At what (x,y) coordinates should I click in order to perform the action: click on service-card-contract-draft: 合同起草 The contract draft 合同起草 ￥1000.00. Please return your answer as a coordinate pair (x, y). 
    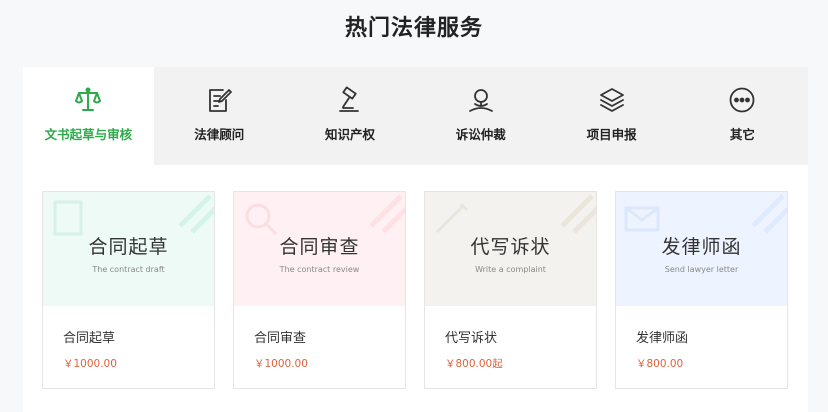
    Looking at the image, I should click on (128, 290).